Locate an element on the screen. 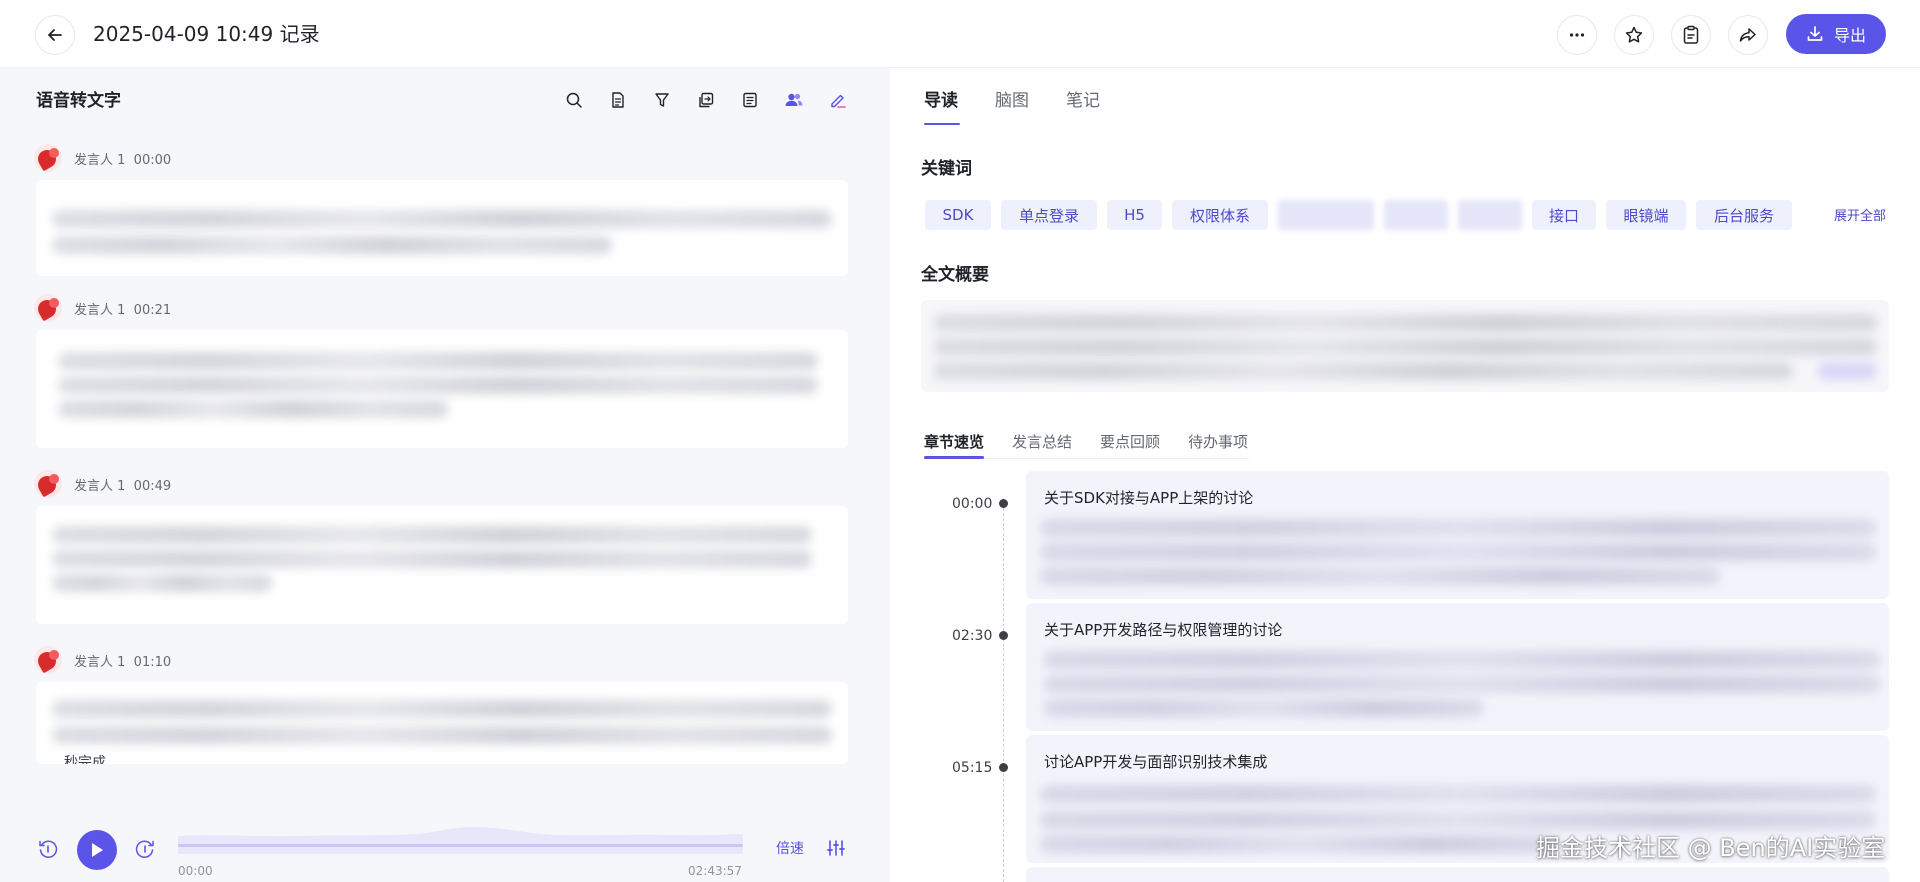  document-tool-button is located at coordinates (618, 100).